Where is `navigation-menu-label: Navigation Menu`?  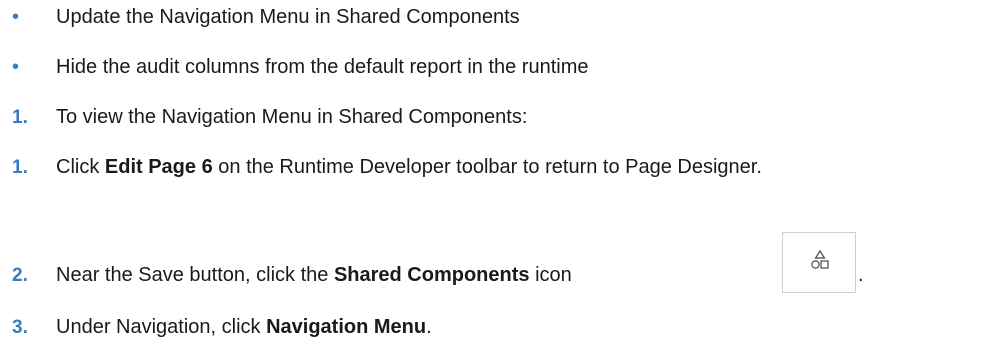
navigation-menu-label: Navigation Menu is located at coordinates (346, 327).